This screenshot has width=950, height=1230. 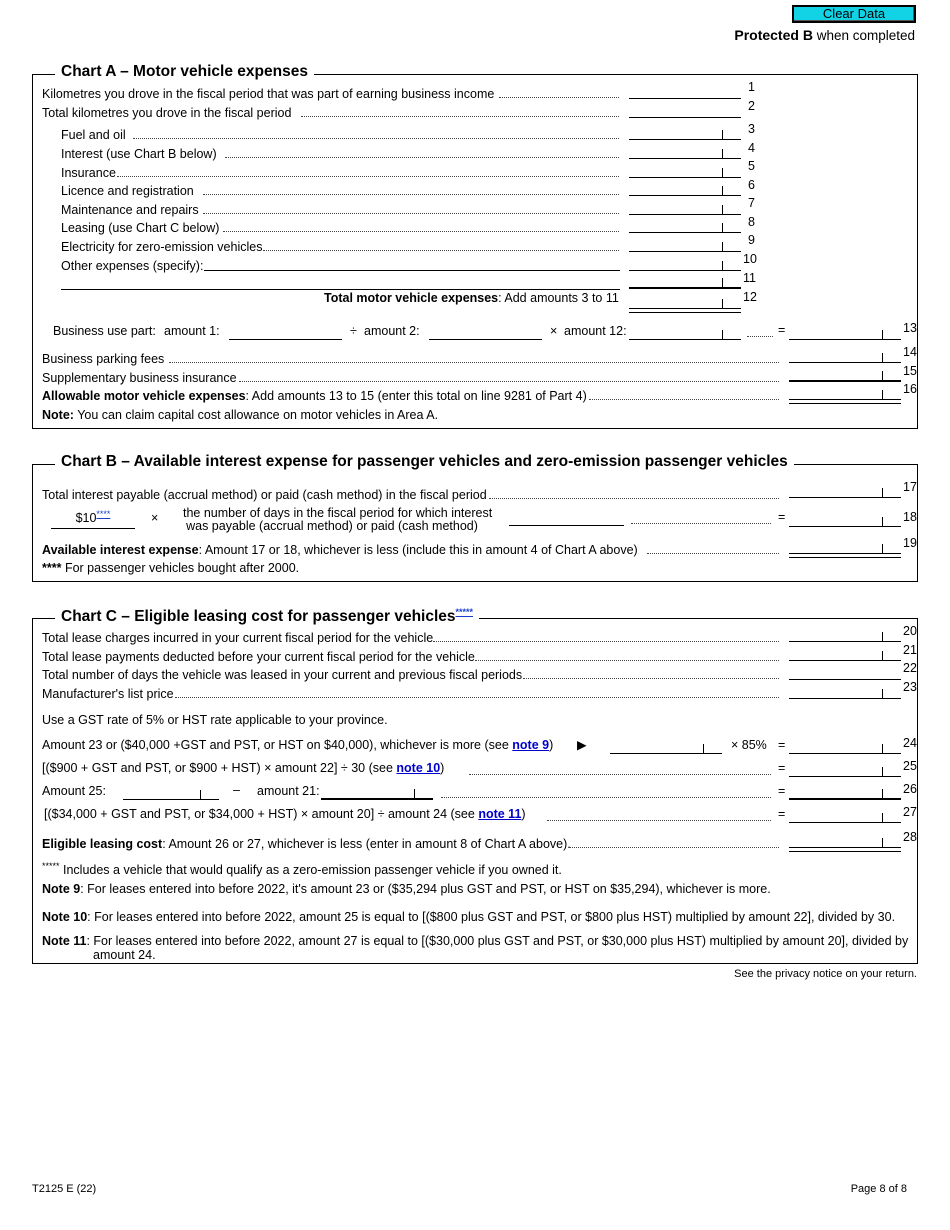 I want to click on business-use-amount-12-input, so click(x=685, y=333).